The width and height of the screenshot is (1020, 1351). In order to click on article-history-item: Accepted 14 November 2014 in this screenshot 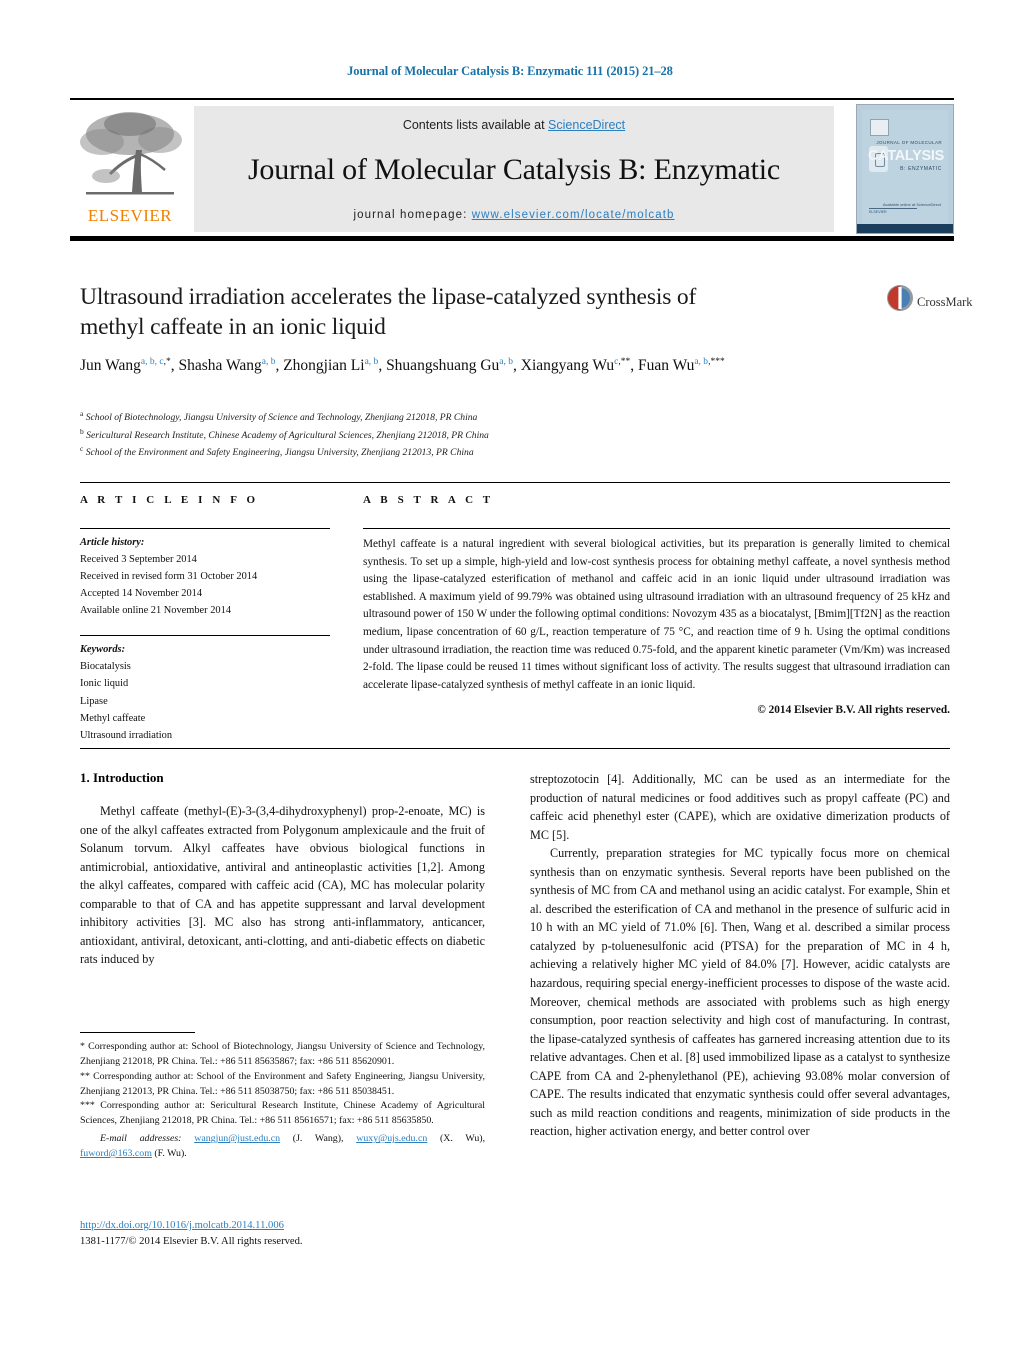, I will do `click(141, 594)`.